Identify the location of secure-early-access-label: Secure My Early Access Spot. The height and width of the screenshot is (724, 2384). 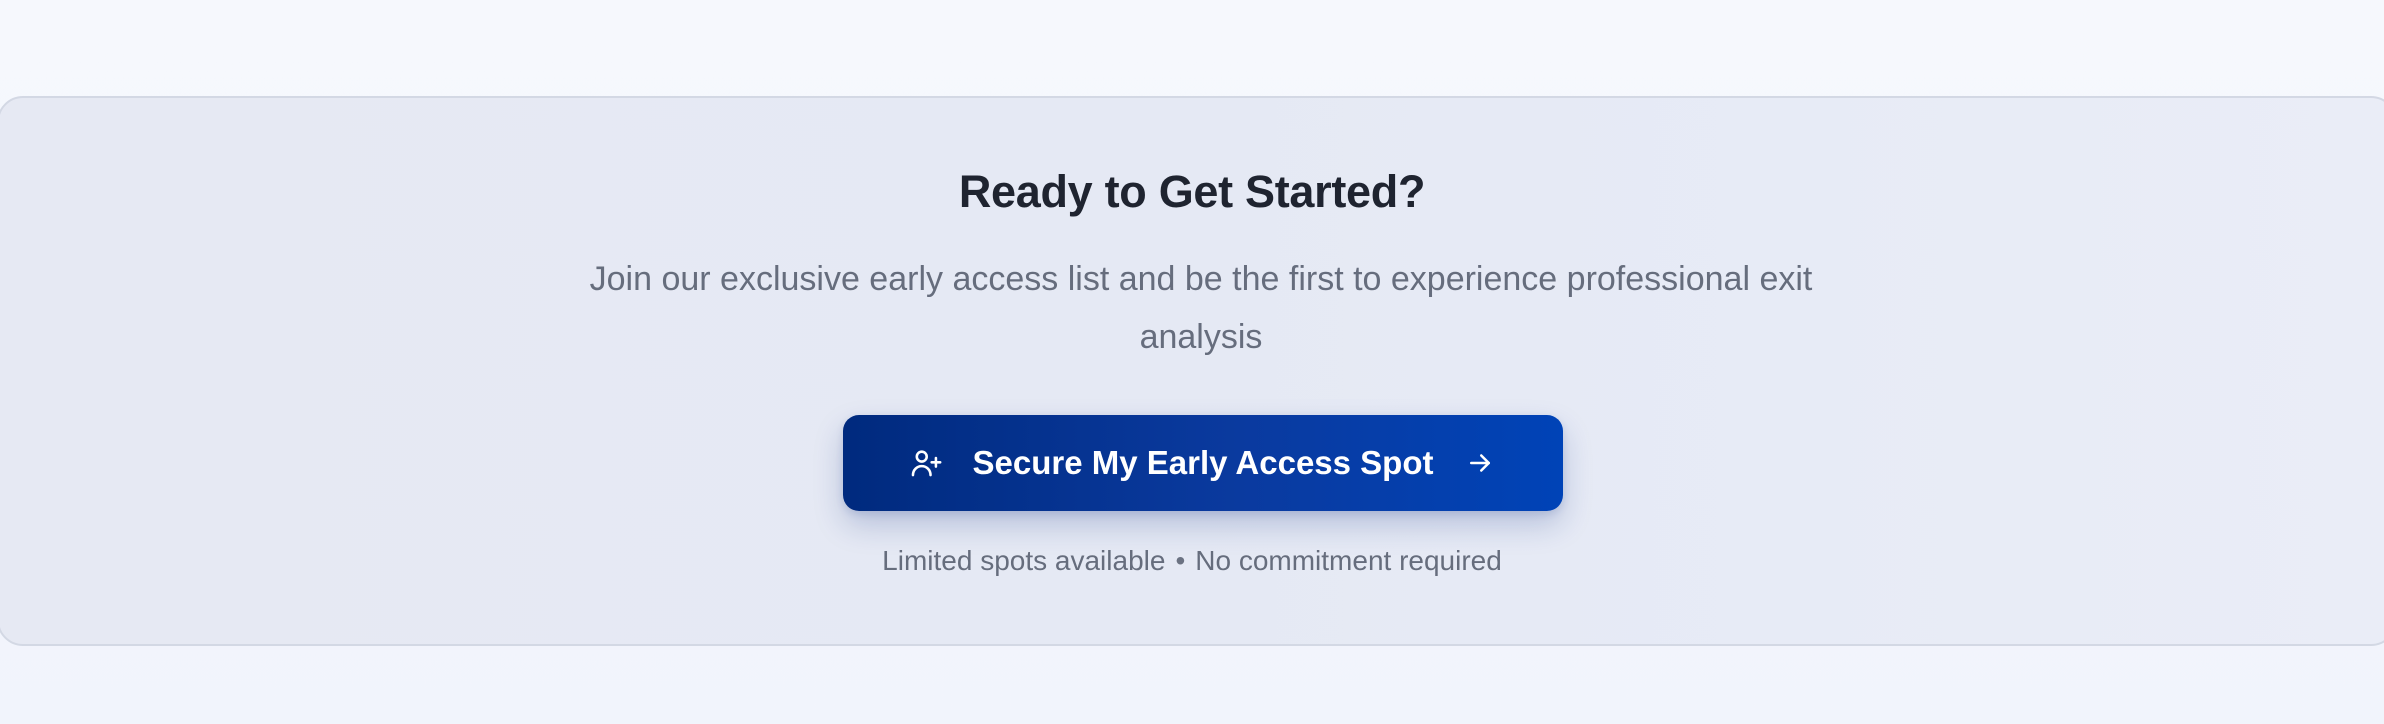
(1203, 462).